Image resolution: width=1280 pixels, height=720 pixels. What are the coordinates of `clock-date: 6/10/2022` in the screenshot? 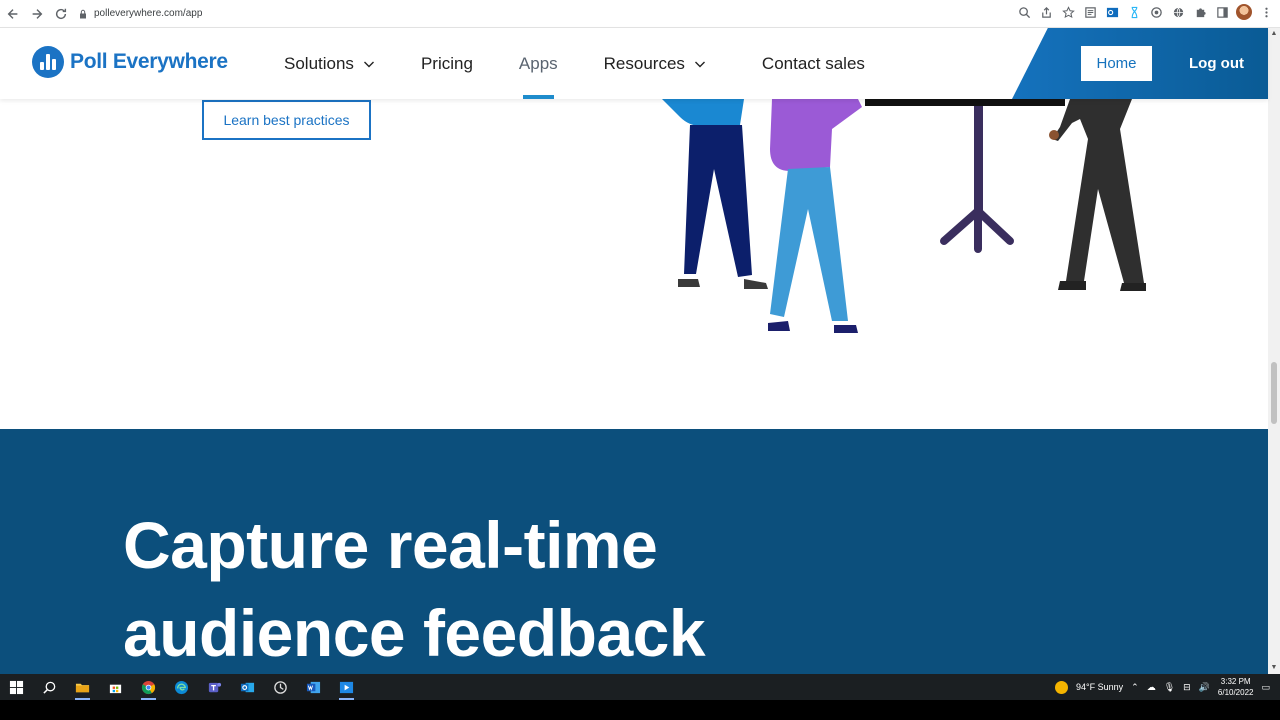 It's located at (1235, 692).